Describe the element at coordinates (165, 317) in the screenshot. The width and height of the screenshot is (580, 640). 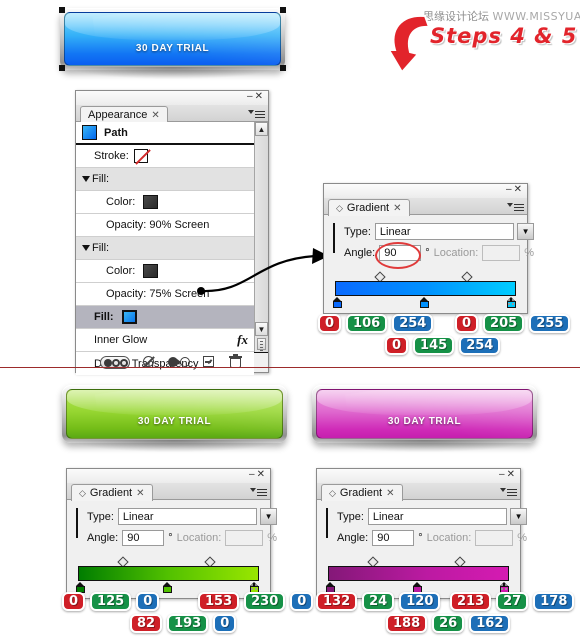
I see `appearance-row-fill-selected: Fill:` at that location.